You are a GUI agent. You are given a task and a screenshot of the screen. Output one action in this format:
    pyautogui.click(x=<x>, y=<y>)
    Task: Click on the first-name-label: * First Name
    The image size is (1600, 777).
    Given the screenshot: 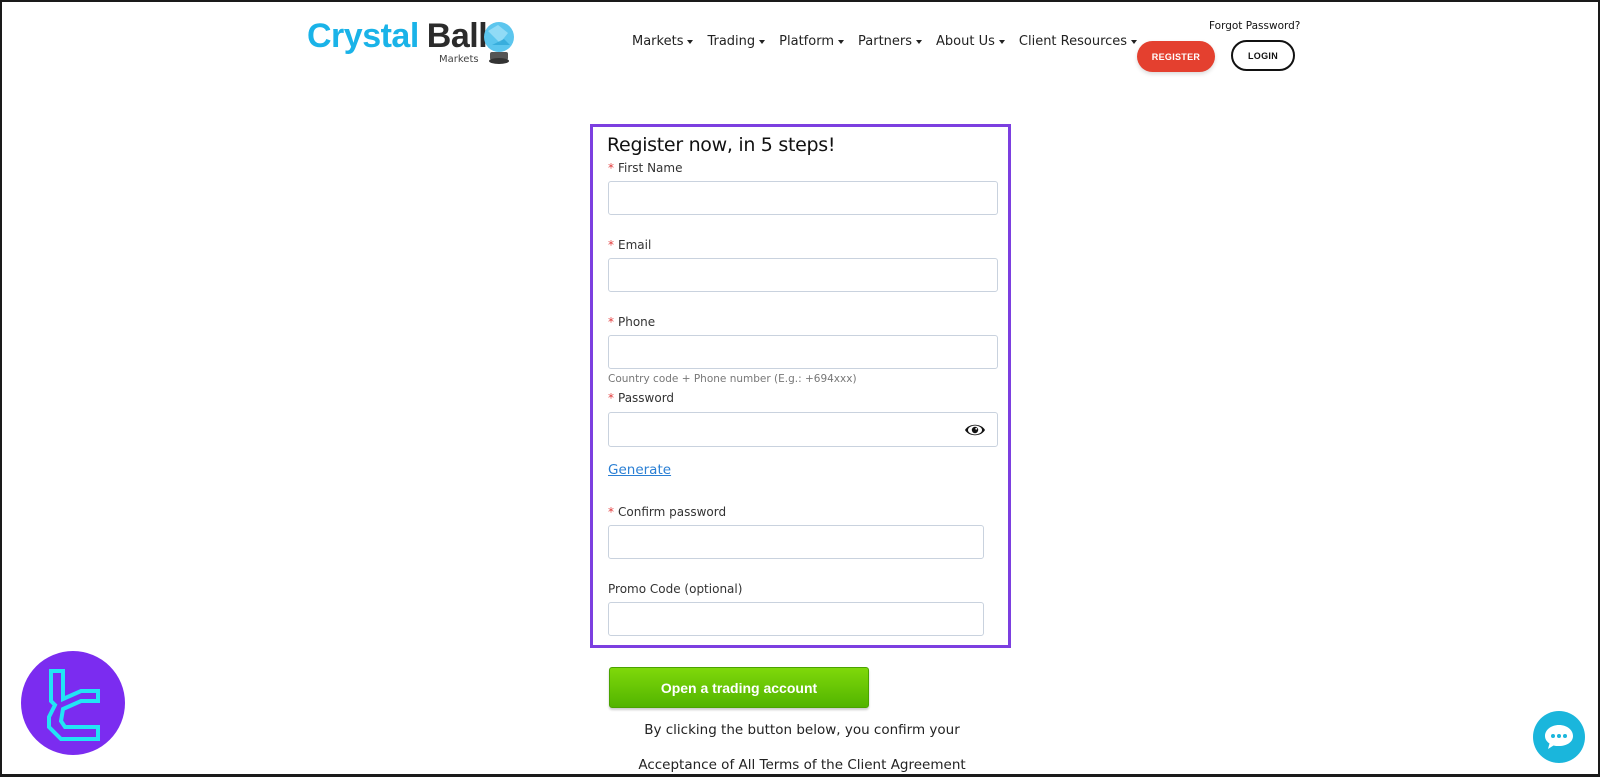 What is the action you would take?
    pyautogui.click(x=645, y=168)
    